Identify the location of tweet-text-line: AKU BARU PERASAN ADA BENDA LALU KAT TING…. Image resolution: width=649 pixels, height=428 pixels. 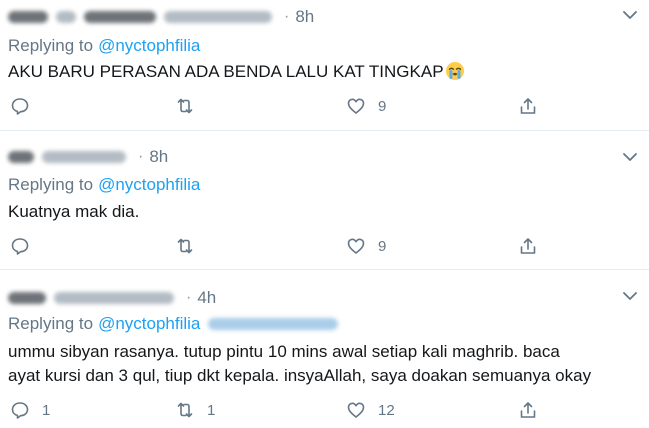
(226, 71).